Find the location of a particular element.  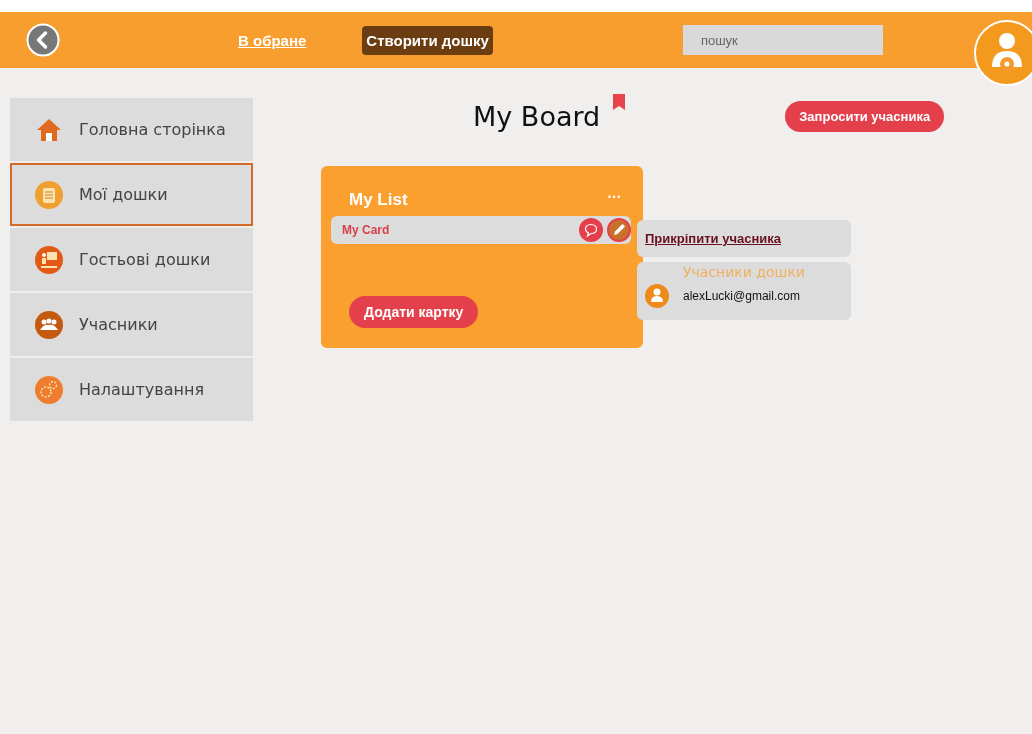

board-title: My Board is located at coordinates (537, 116).